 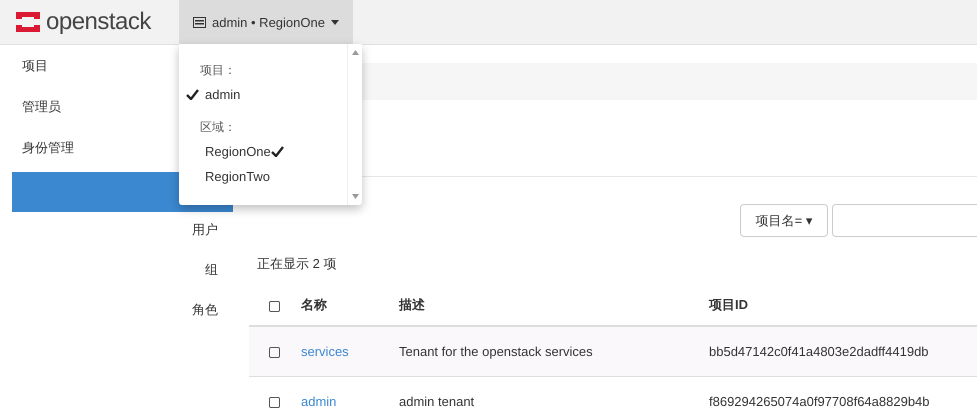 I want to click on select-all-checkbox, so click(x=274, y=306).